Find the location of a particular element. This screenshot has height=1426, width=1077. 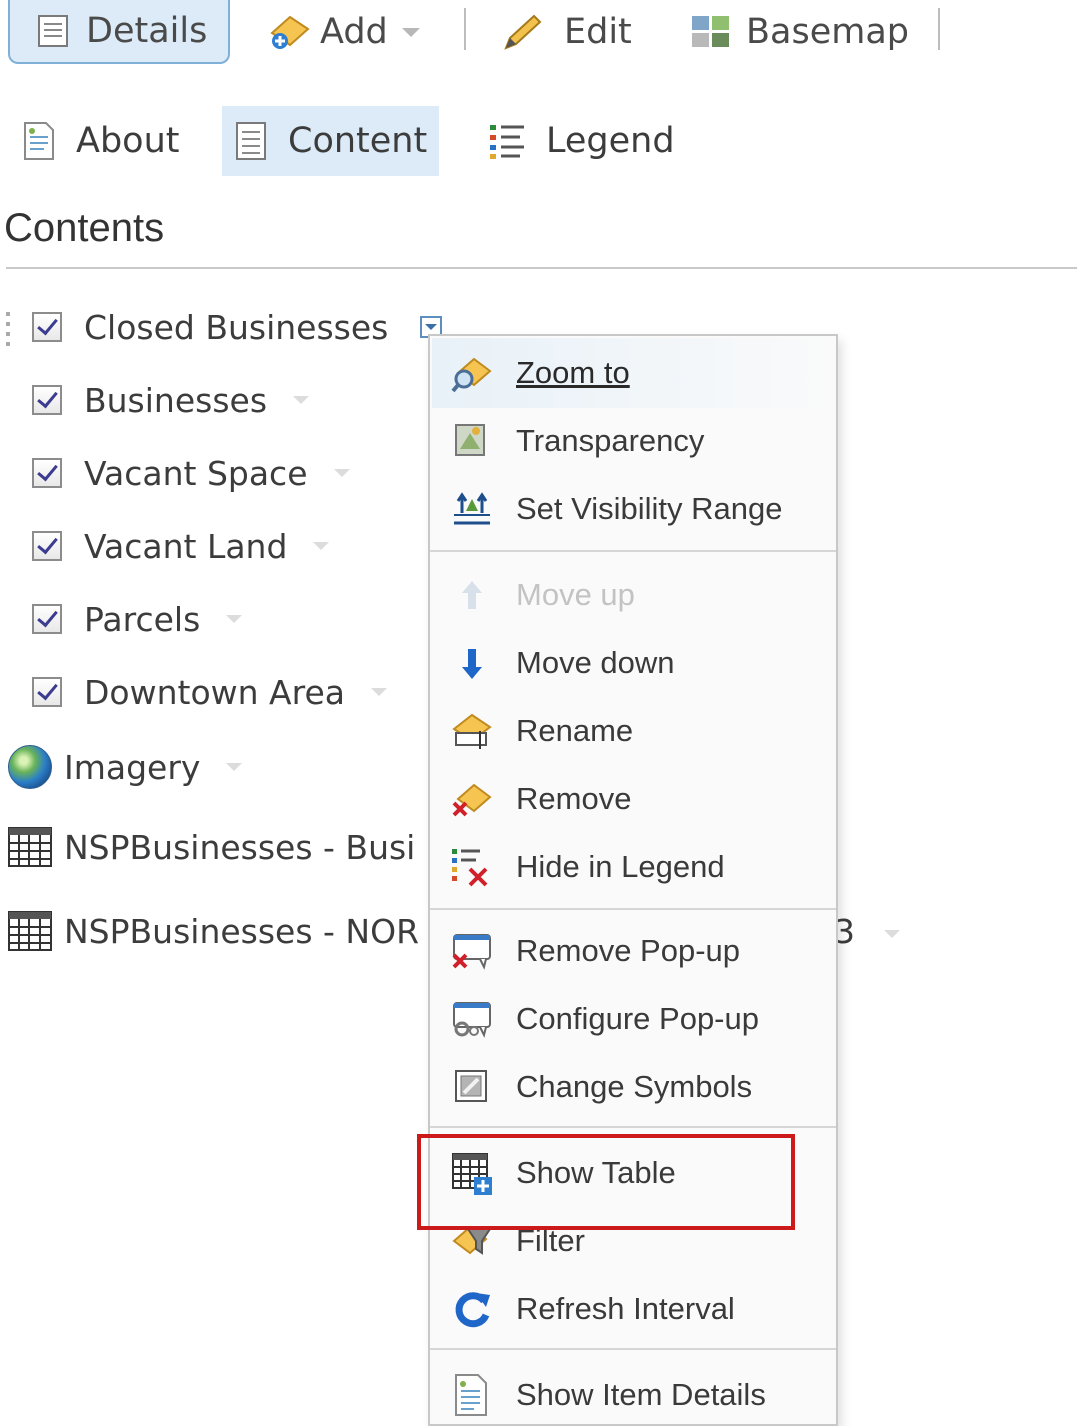

layer-row: Imagery is located at coordinates (125, 767).